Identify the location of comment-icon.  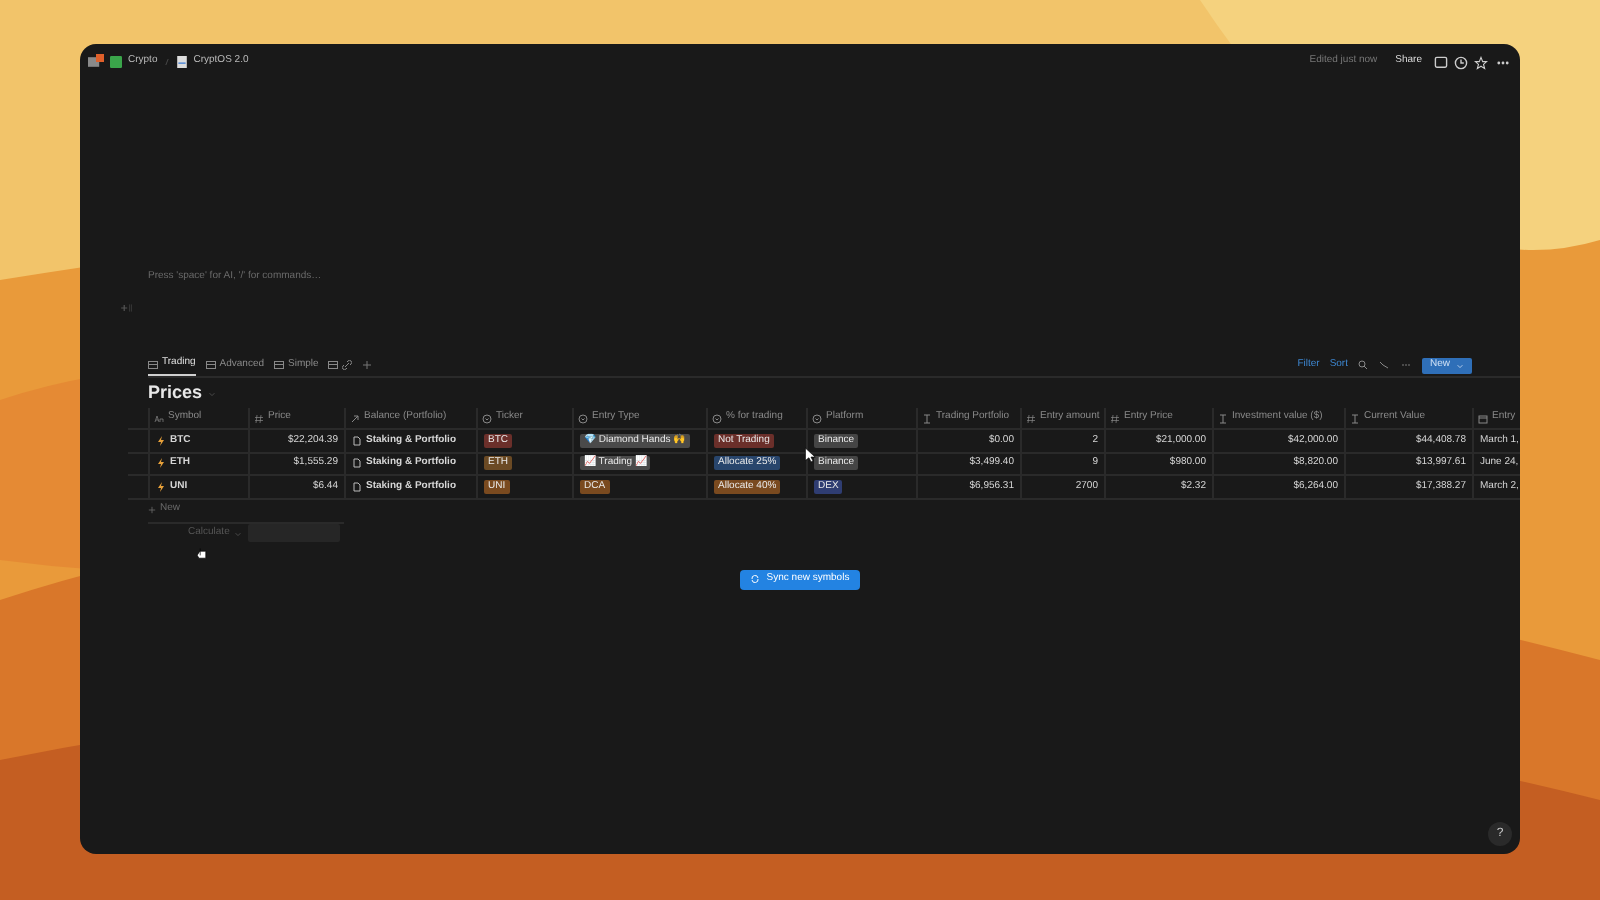
(1441, 62).